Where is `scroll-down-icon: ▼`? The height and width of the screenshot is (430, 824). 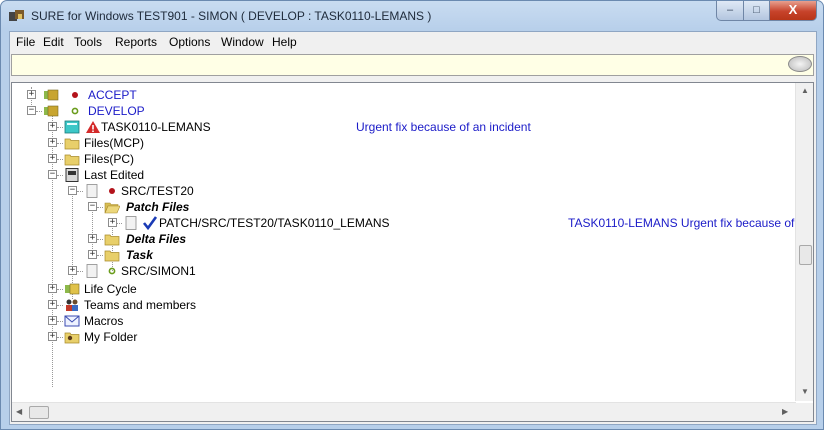 scroll-down-icon: ▼ is located at coordinates (805, 391).